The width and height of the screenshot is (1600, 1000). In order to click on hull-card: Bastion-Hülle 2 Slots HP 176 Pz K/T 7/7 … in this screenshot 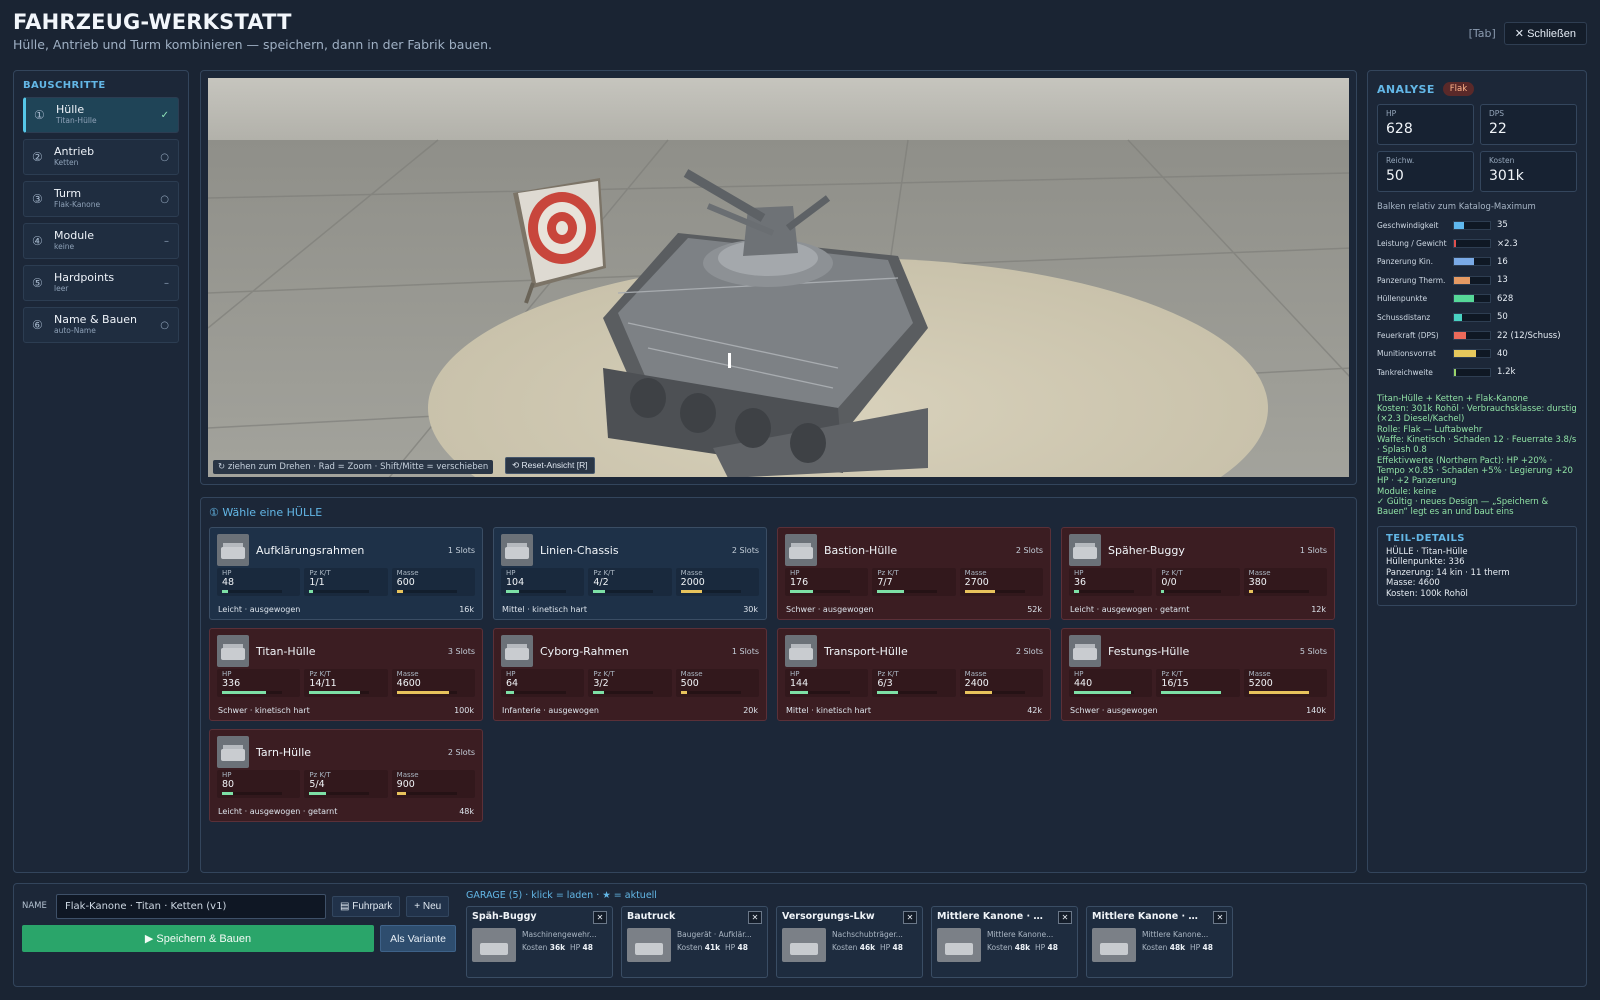, I will do `click(914, 573)`.